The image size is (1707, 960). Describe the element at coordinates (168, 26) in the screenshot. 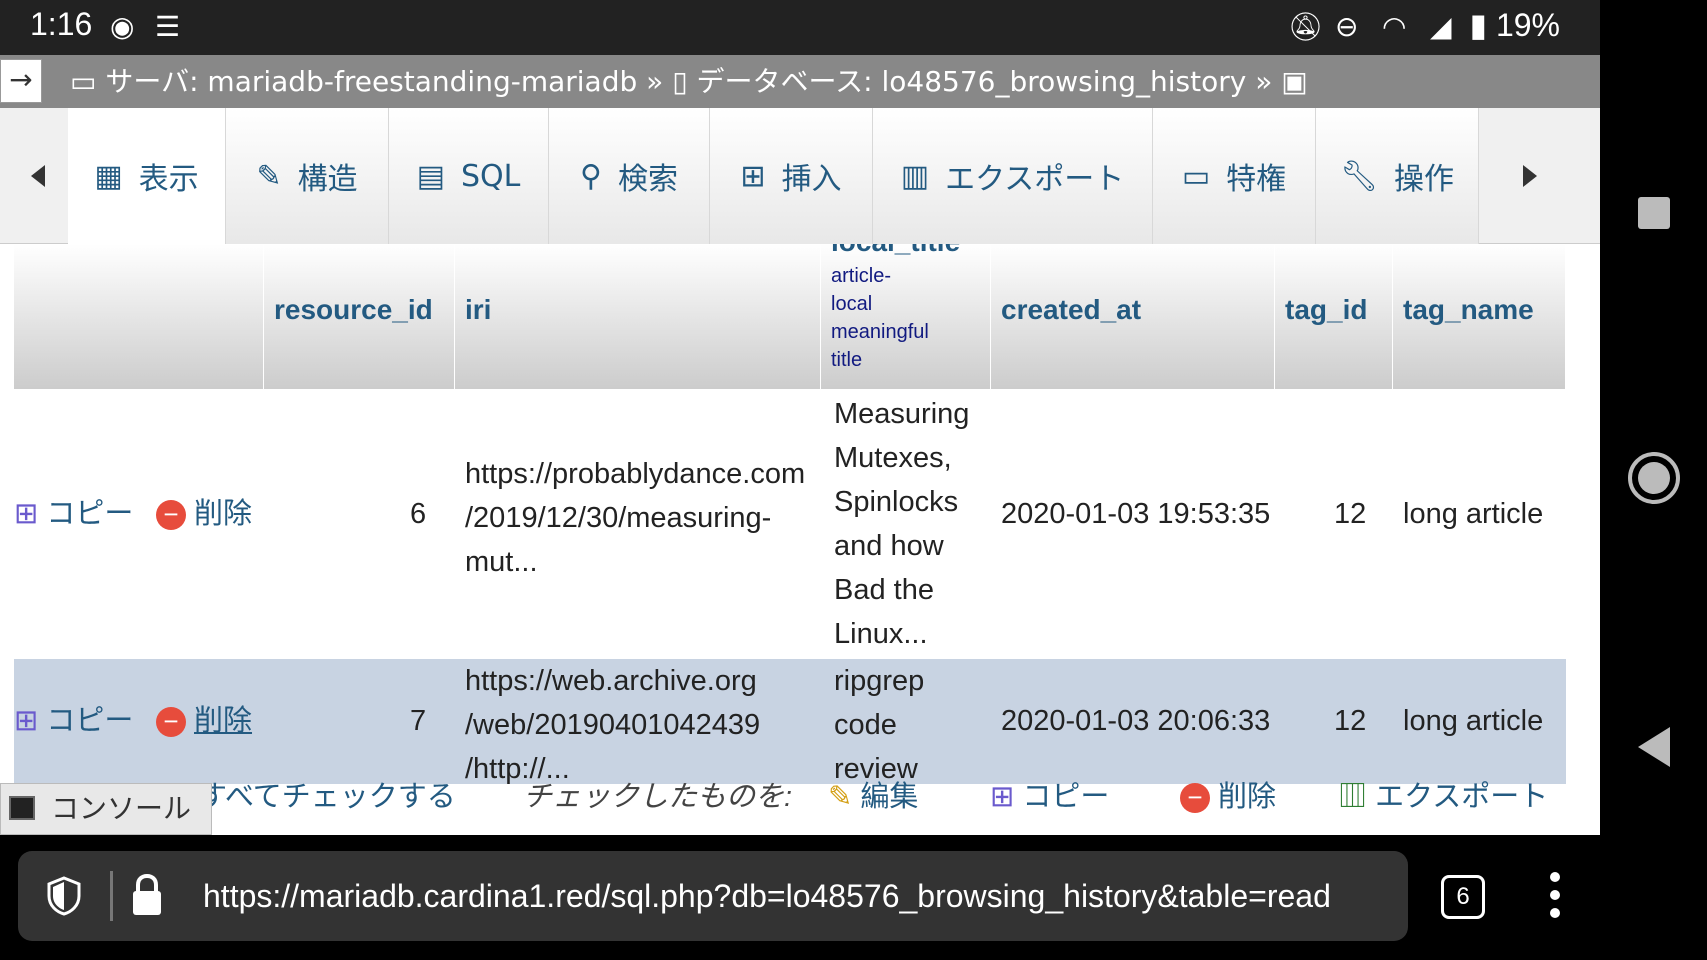

I see `incognito-icon: ☰` at that location.